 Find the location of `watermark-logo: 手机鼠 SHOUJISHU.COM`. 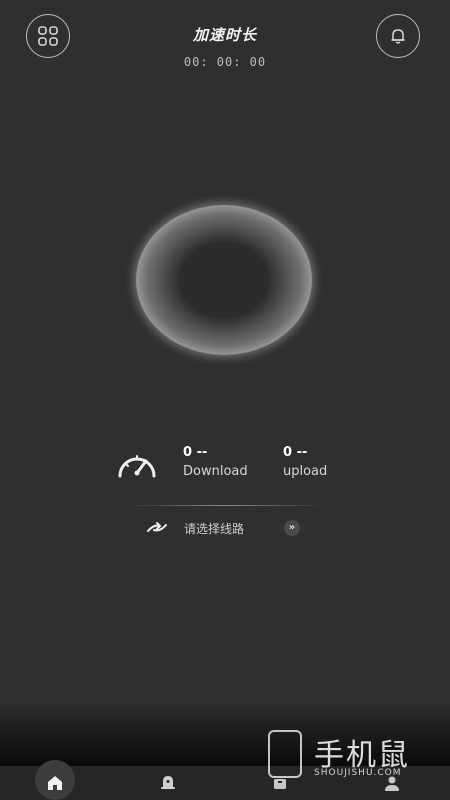

watermark-logo: 手机鼠 SHOUJISHU.COM is located at coordinates (352, 758).